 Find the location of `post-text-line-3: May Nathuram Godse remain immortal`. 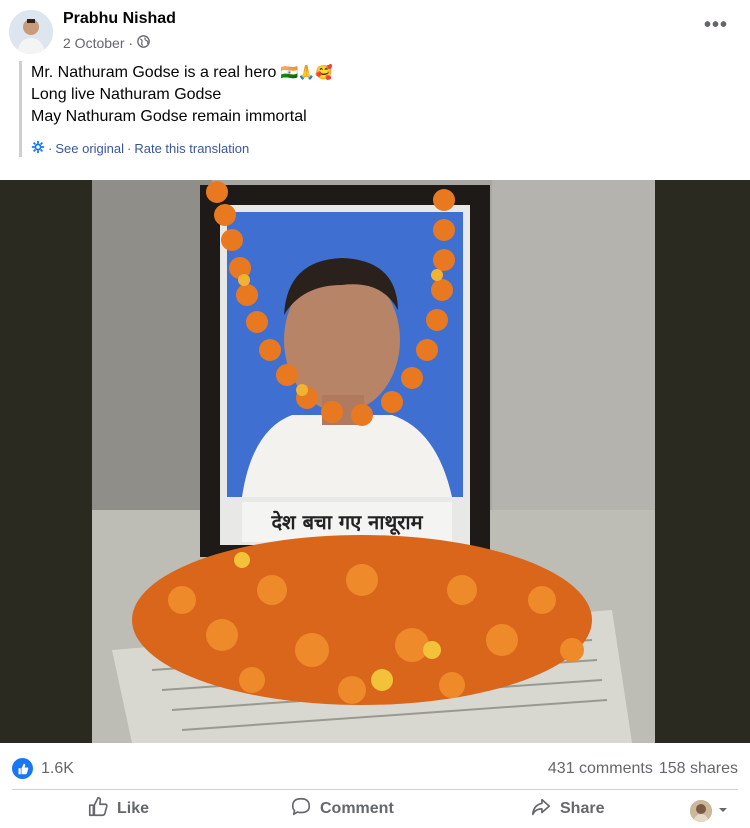

post-text-line-3: May Nathuram Godse remain immortal is located at coordinates (169, 116).